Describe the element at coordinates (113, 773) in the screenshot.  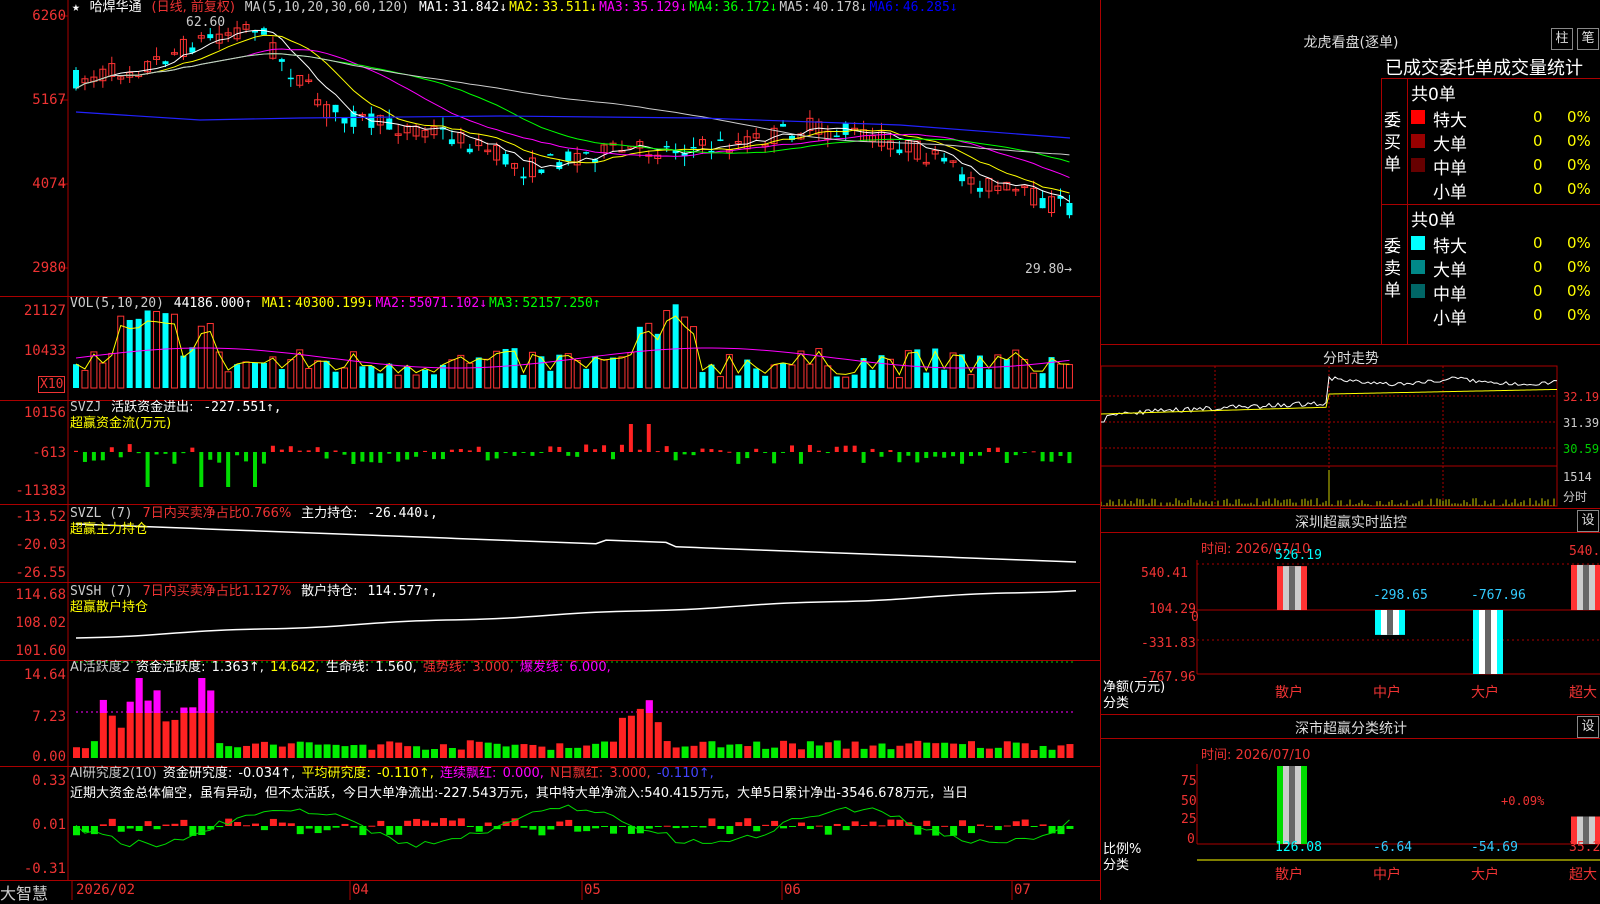
I see `ai2-title: AI研究度2(10)` at that location.